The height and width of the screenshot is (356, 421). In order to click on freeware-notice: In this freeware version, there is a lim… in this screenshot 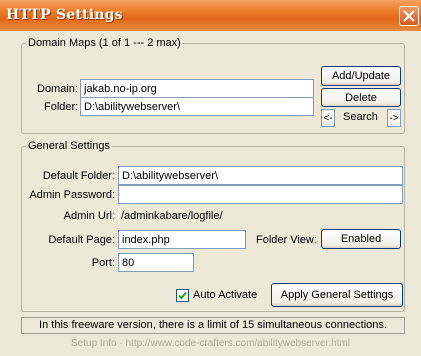, I will do `click(213, 325)`.